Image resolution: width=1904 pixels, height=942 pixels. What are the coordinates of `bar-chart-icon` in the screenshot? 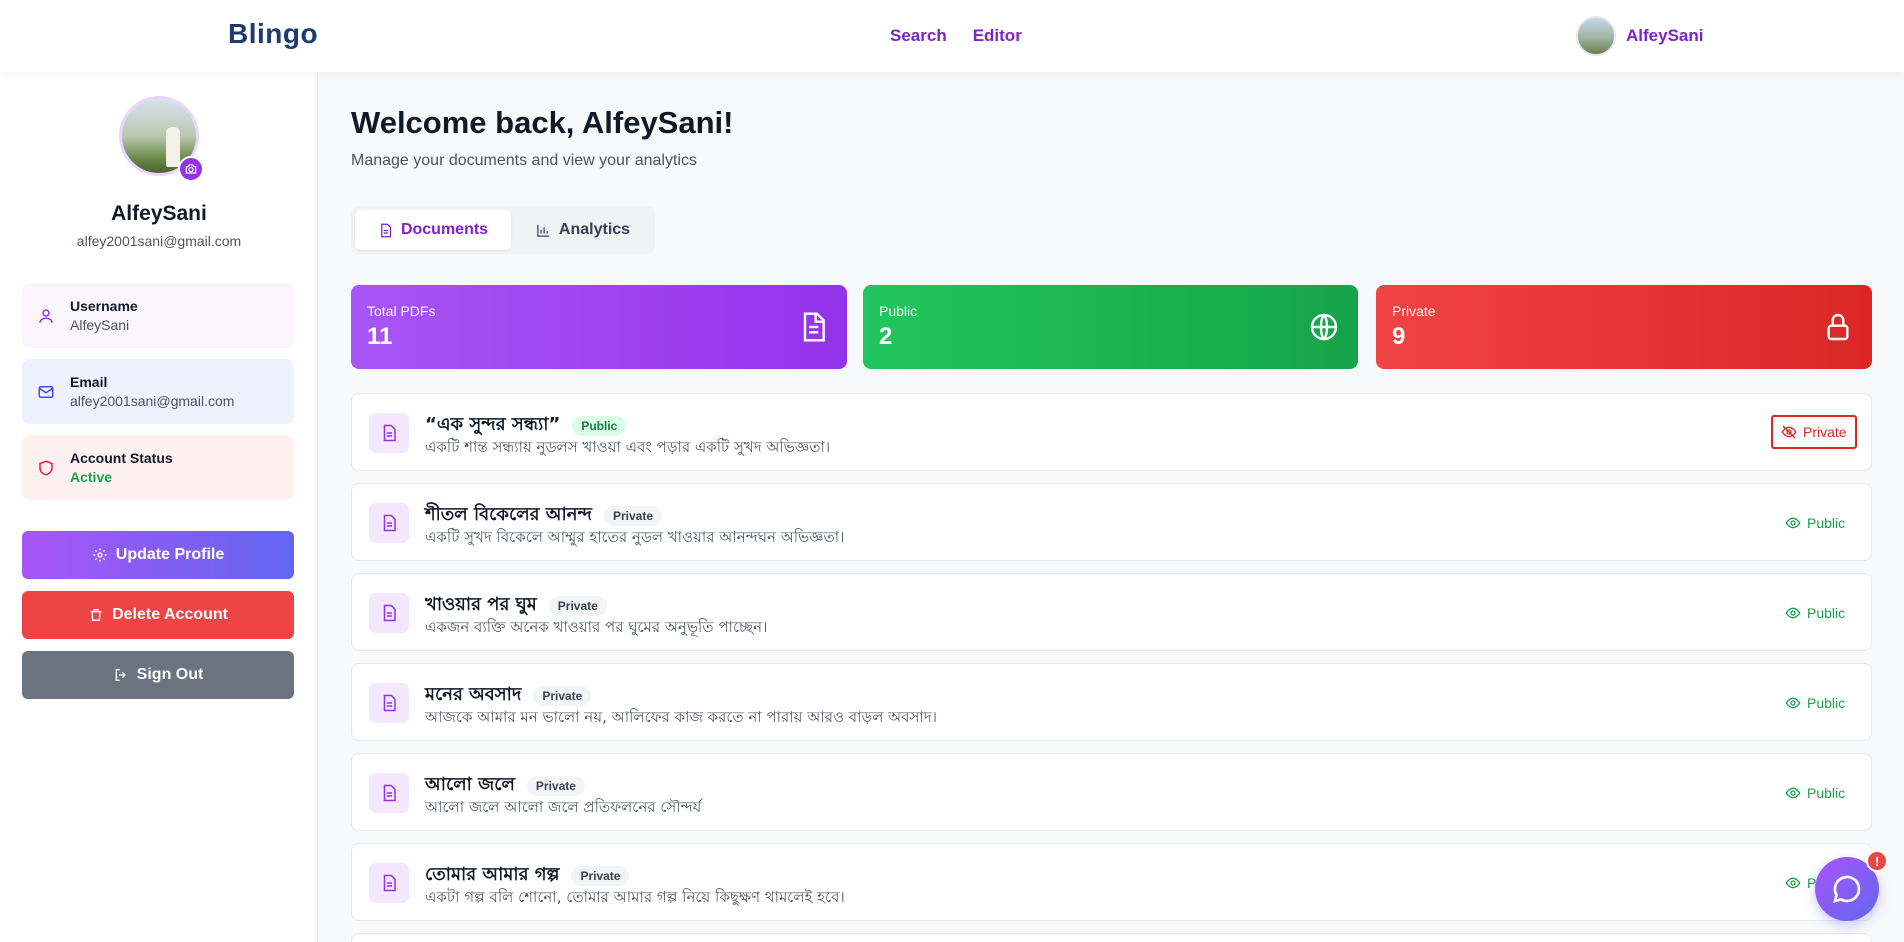 It's located at (543, 230).